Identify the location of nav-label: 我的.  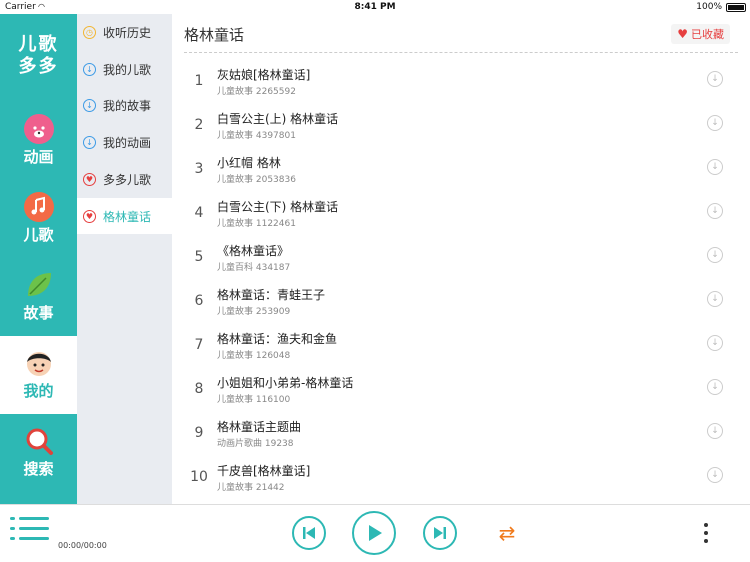
(38, 391).